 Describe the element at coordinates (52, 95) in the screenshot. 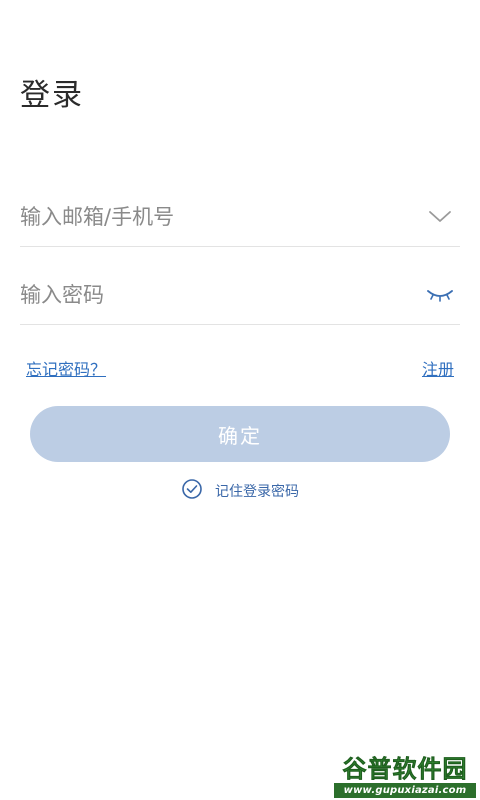

I see `page-title: 登录` at that location.